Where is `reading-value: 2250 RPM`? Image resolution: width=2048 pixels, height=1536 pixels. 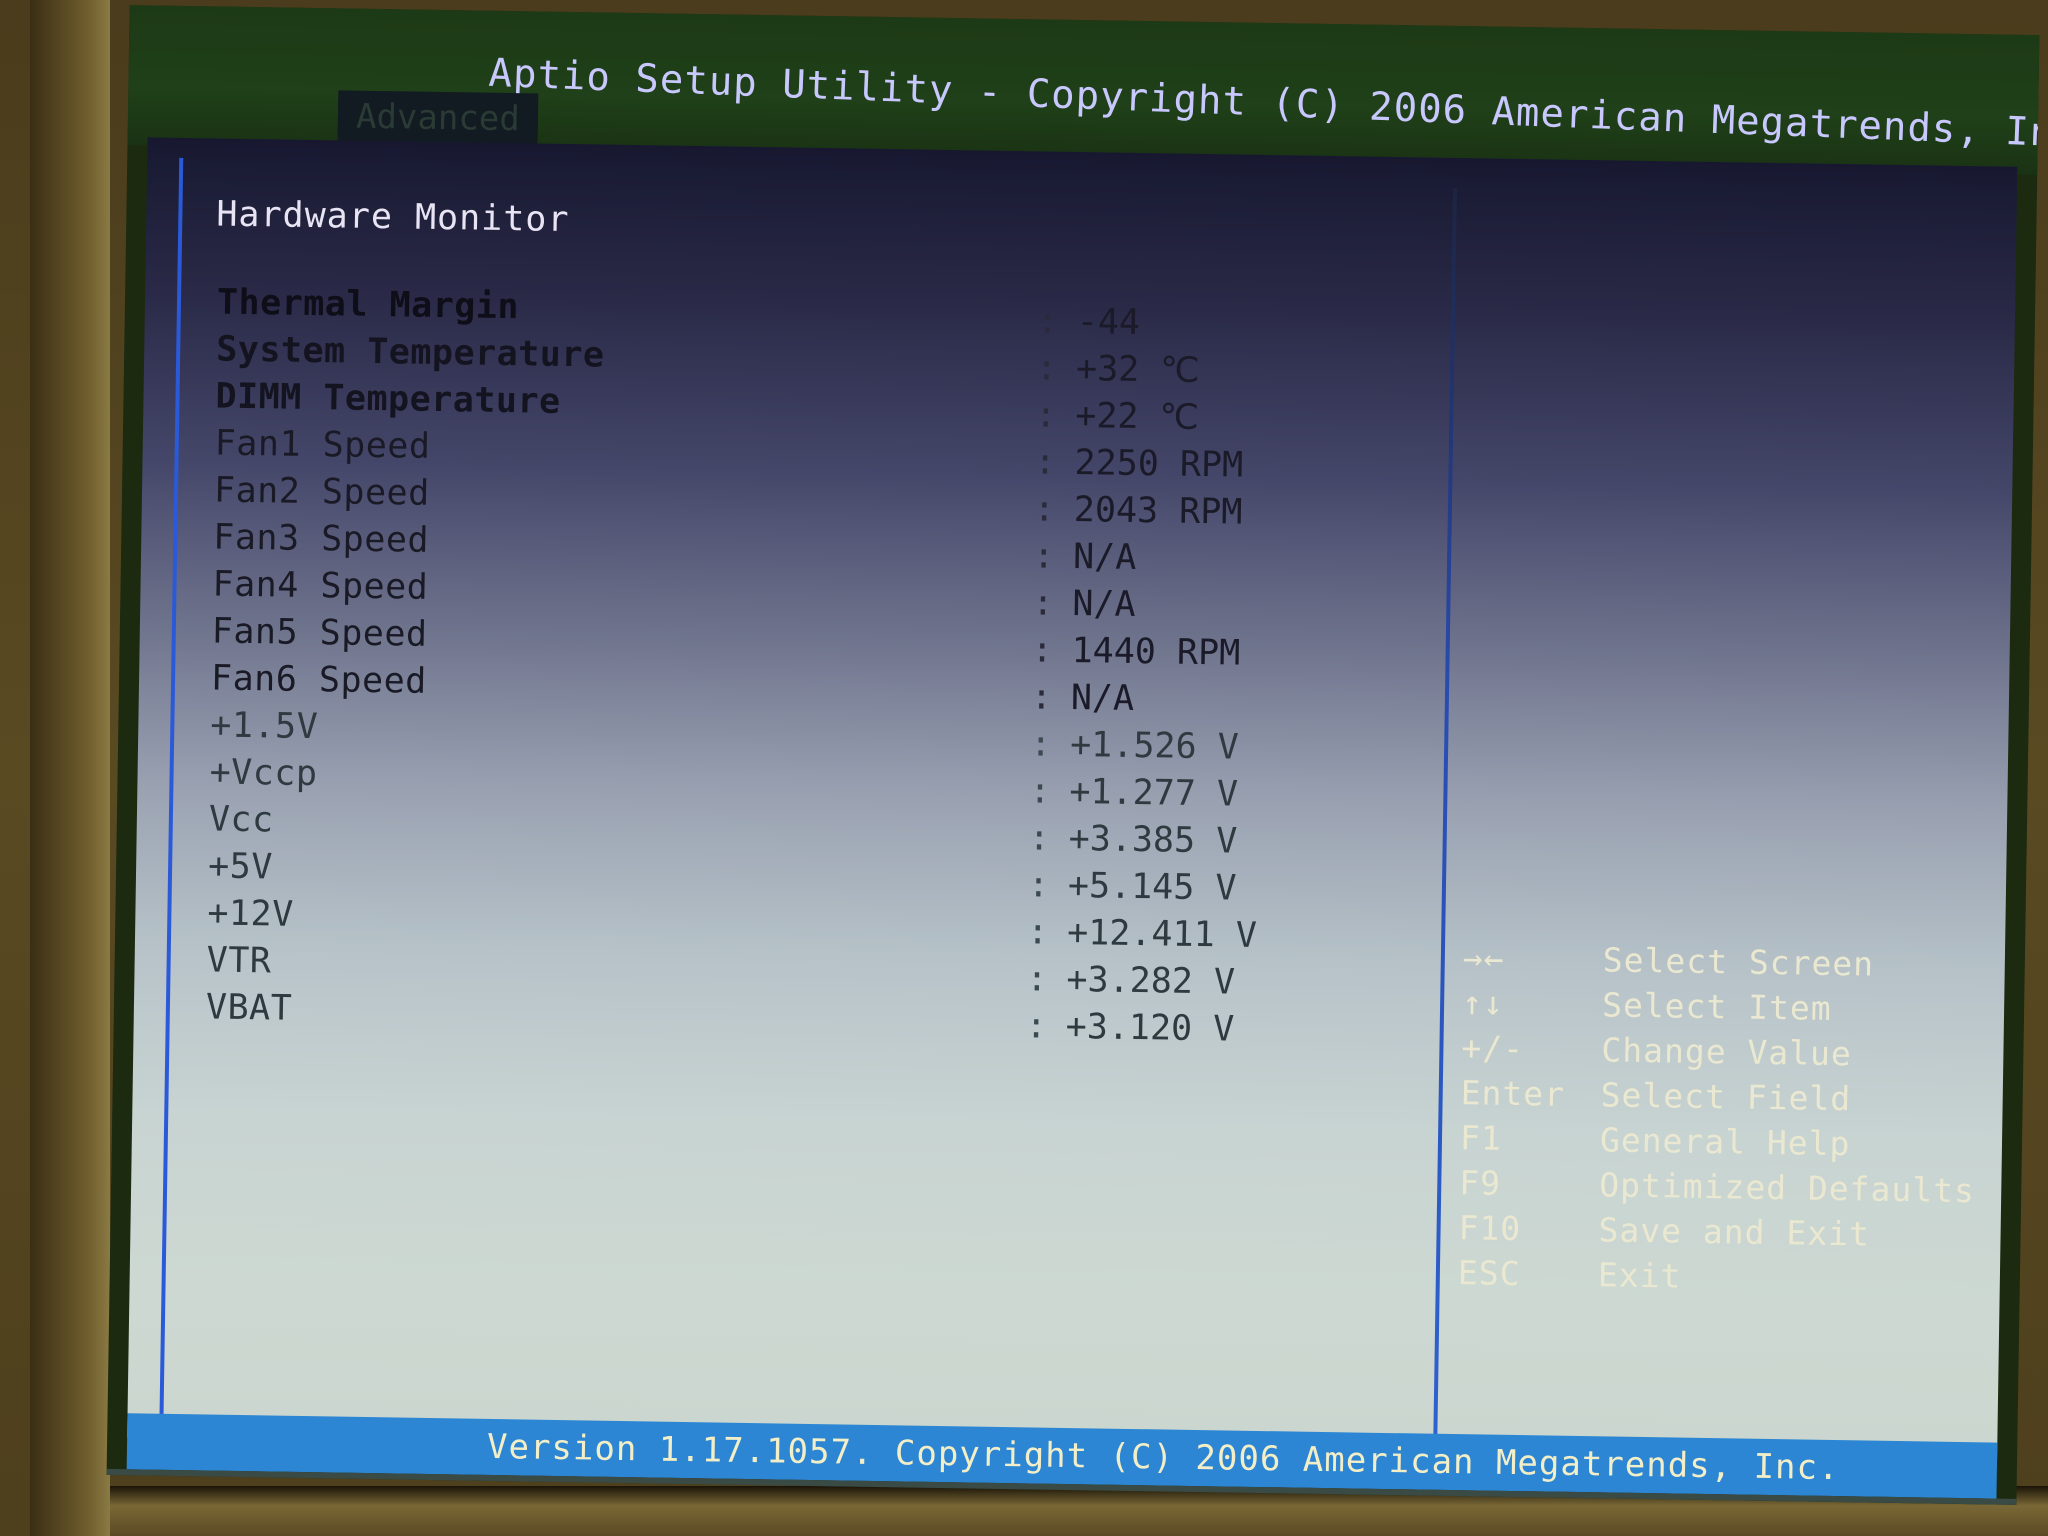
reading-value: 2250 RPM is located at coordinates (1159, 464).